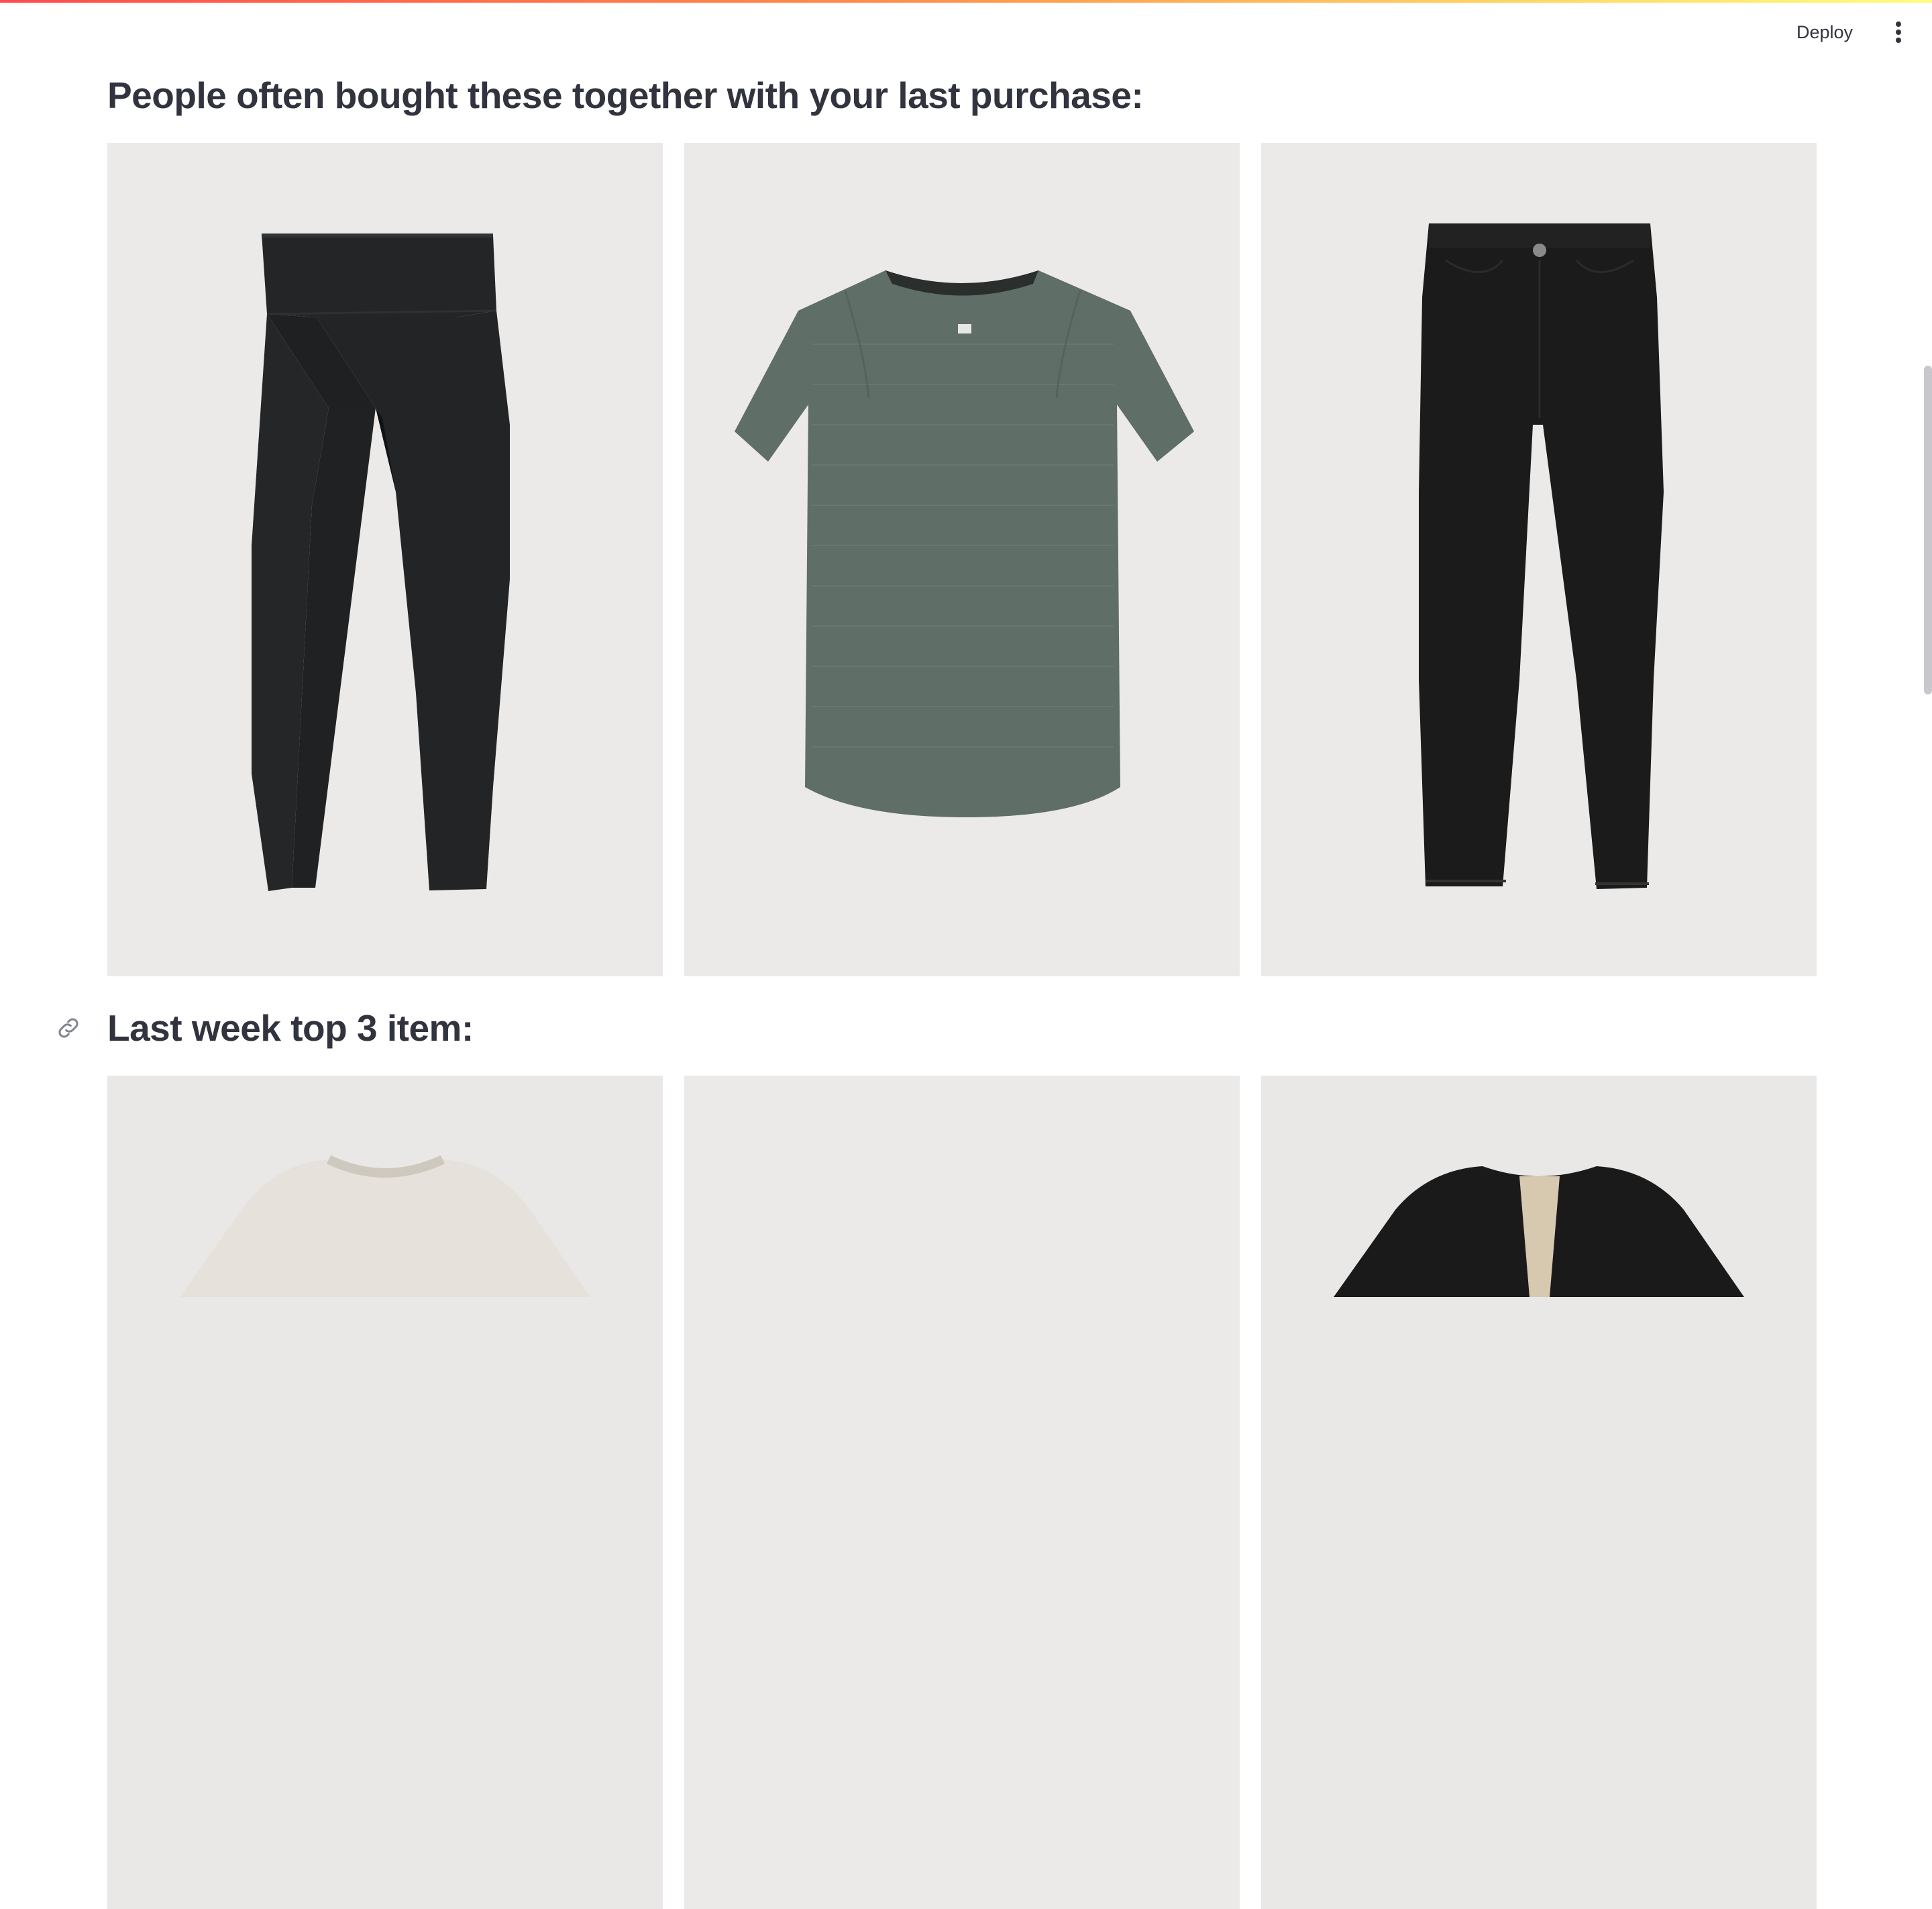 The image size is (1932, 1909). I want to click on main-menu-button, so click(1898, 32).